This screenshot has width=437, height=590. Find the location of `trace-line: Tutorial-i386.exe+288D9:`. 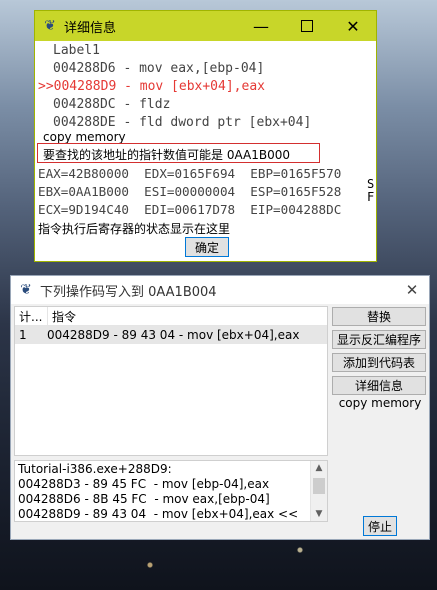

trace-line: Tutorial-i386.exe+288D9: is located at coordinates (95, 469).